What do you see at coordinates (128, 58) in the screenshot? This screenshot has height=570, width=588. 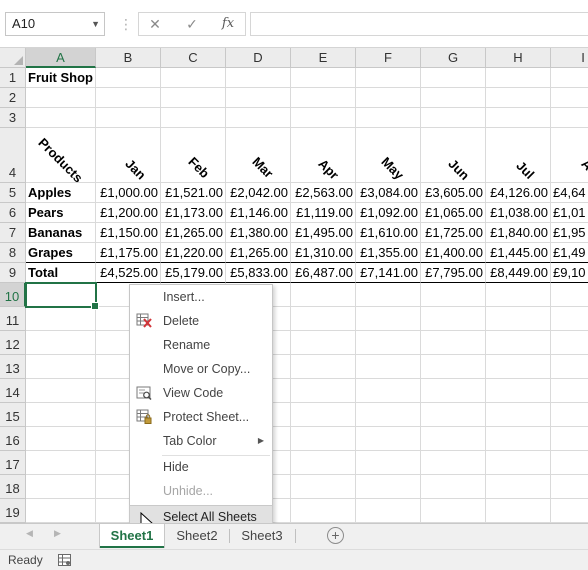 I see `column-header-b: B` at bounding box center [128, 58].